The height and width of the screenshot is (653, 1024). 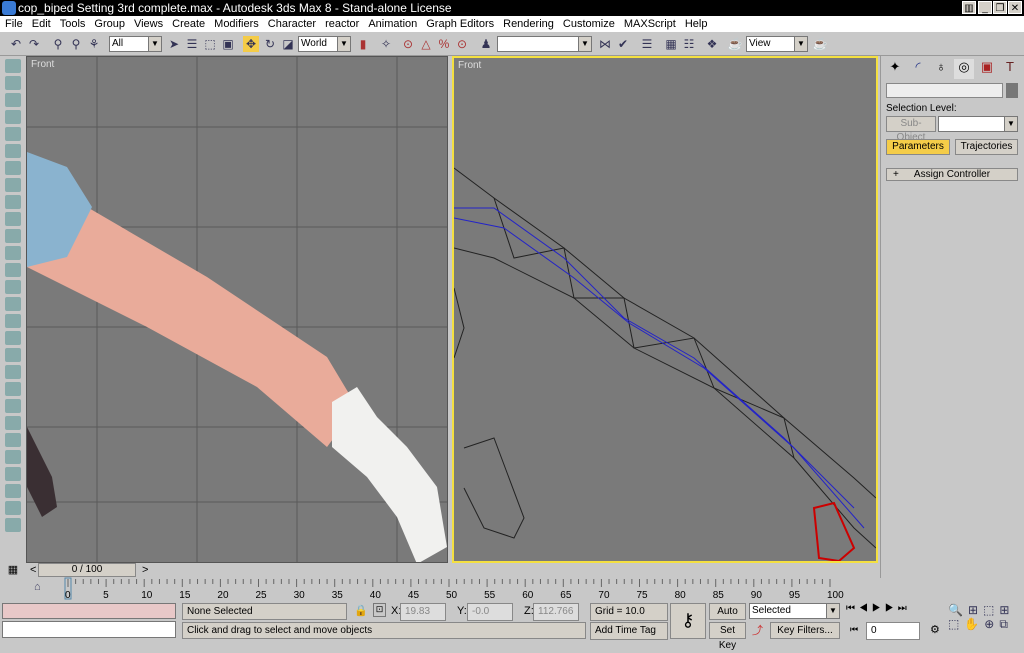 I want to click on zoom-all-icon: ⊞, so click(x=975, y=610).